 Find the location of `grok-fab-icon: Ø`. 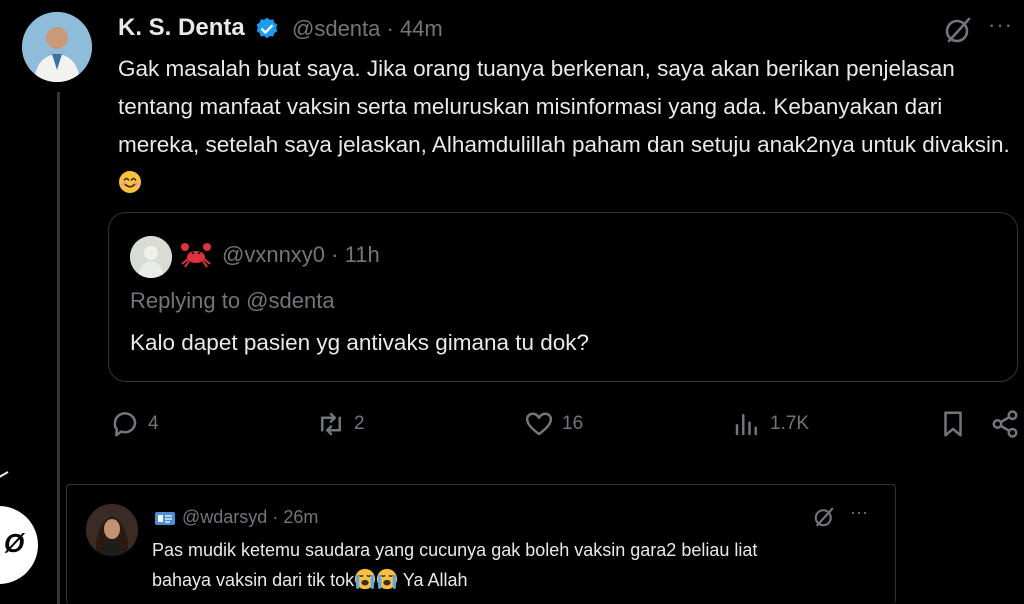

grok-fab-icon: Ø is located at coordinates (14, 543).